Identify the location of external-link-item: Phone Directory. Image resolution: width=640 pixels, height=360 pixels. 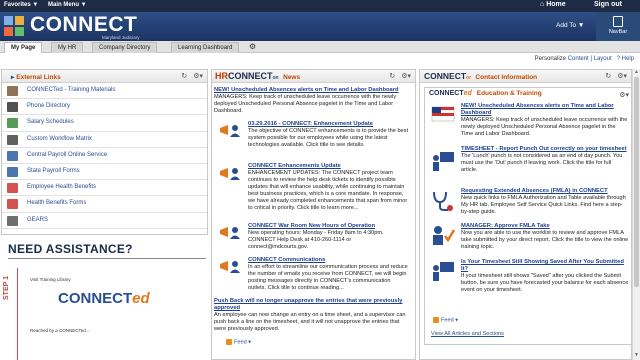
(104, 107).